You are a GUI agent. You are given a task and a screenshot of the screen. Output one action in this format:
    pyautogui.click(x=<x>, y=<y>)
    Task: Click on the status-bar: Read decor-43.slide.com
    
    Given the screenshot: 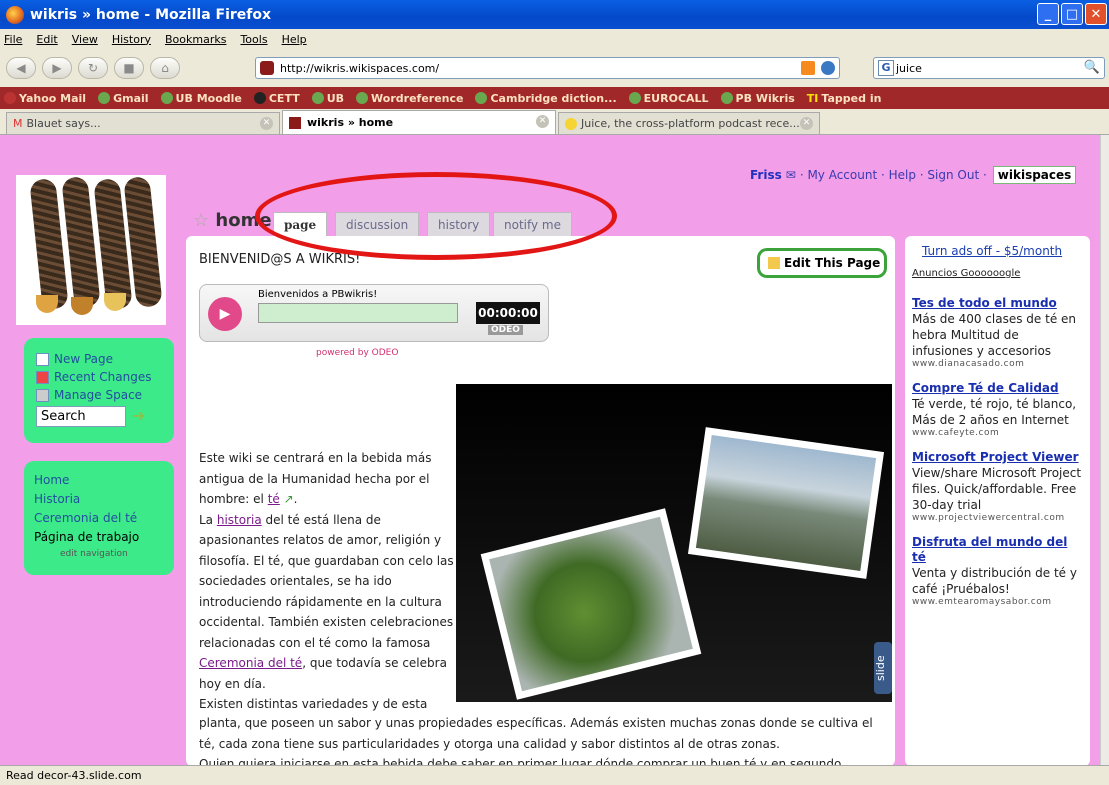 What is the action you would take?
    pyautogui.click(x=554, y=775)
    